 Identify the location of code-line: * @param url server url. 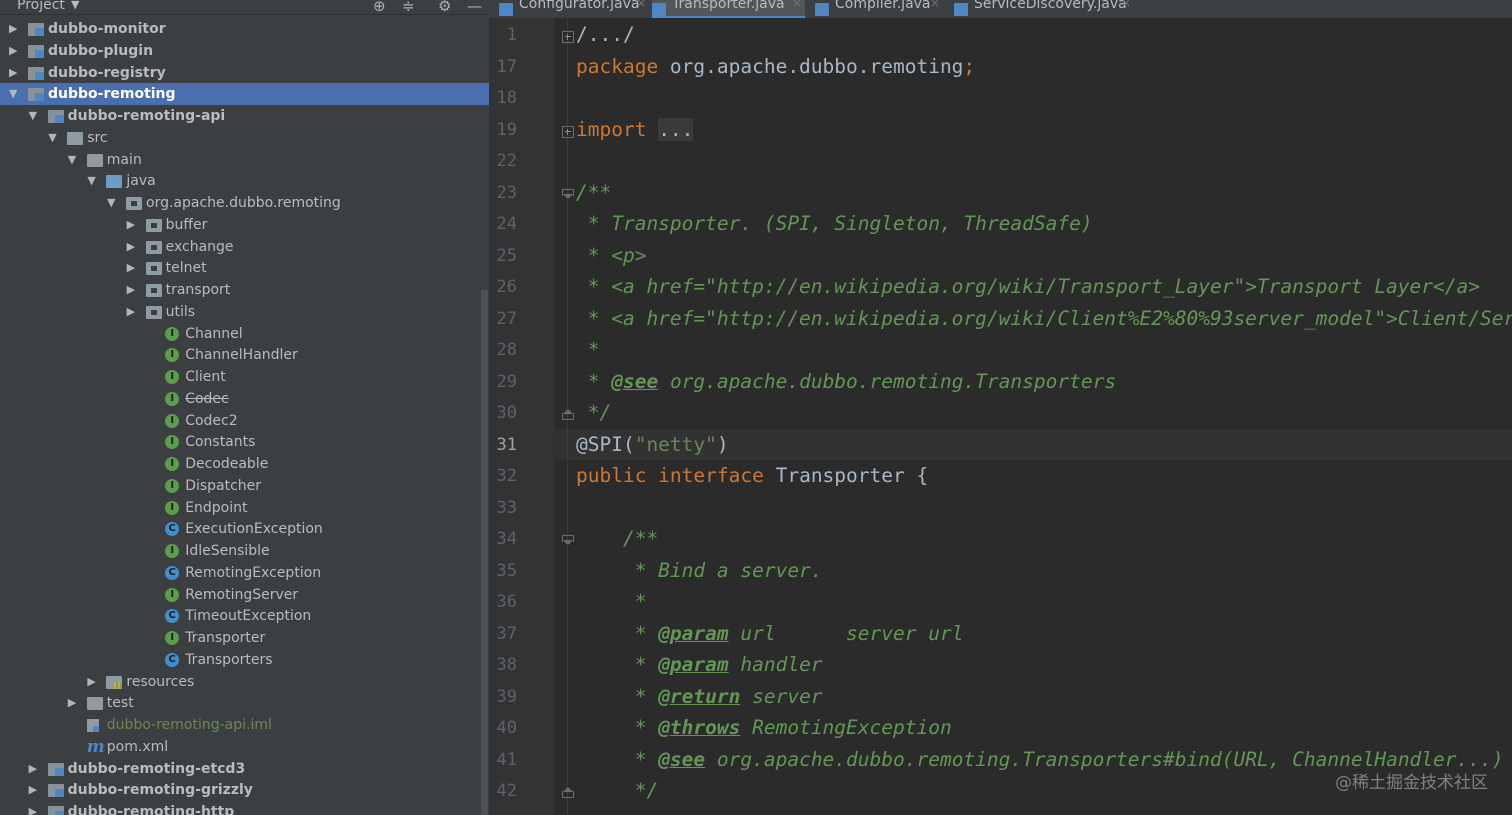
(770, 633).